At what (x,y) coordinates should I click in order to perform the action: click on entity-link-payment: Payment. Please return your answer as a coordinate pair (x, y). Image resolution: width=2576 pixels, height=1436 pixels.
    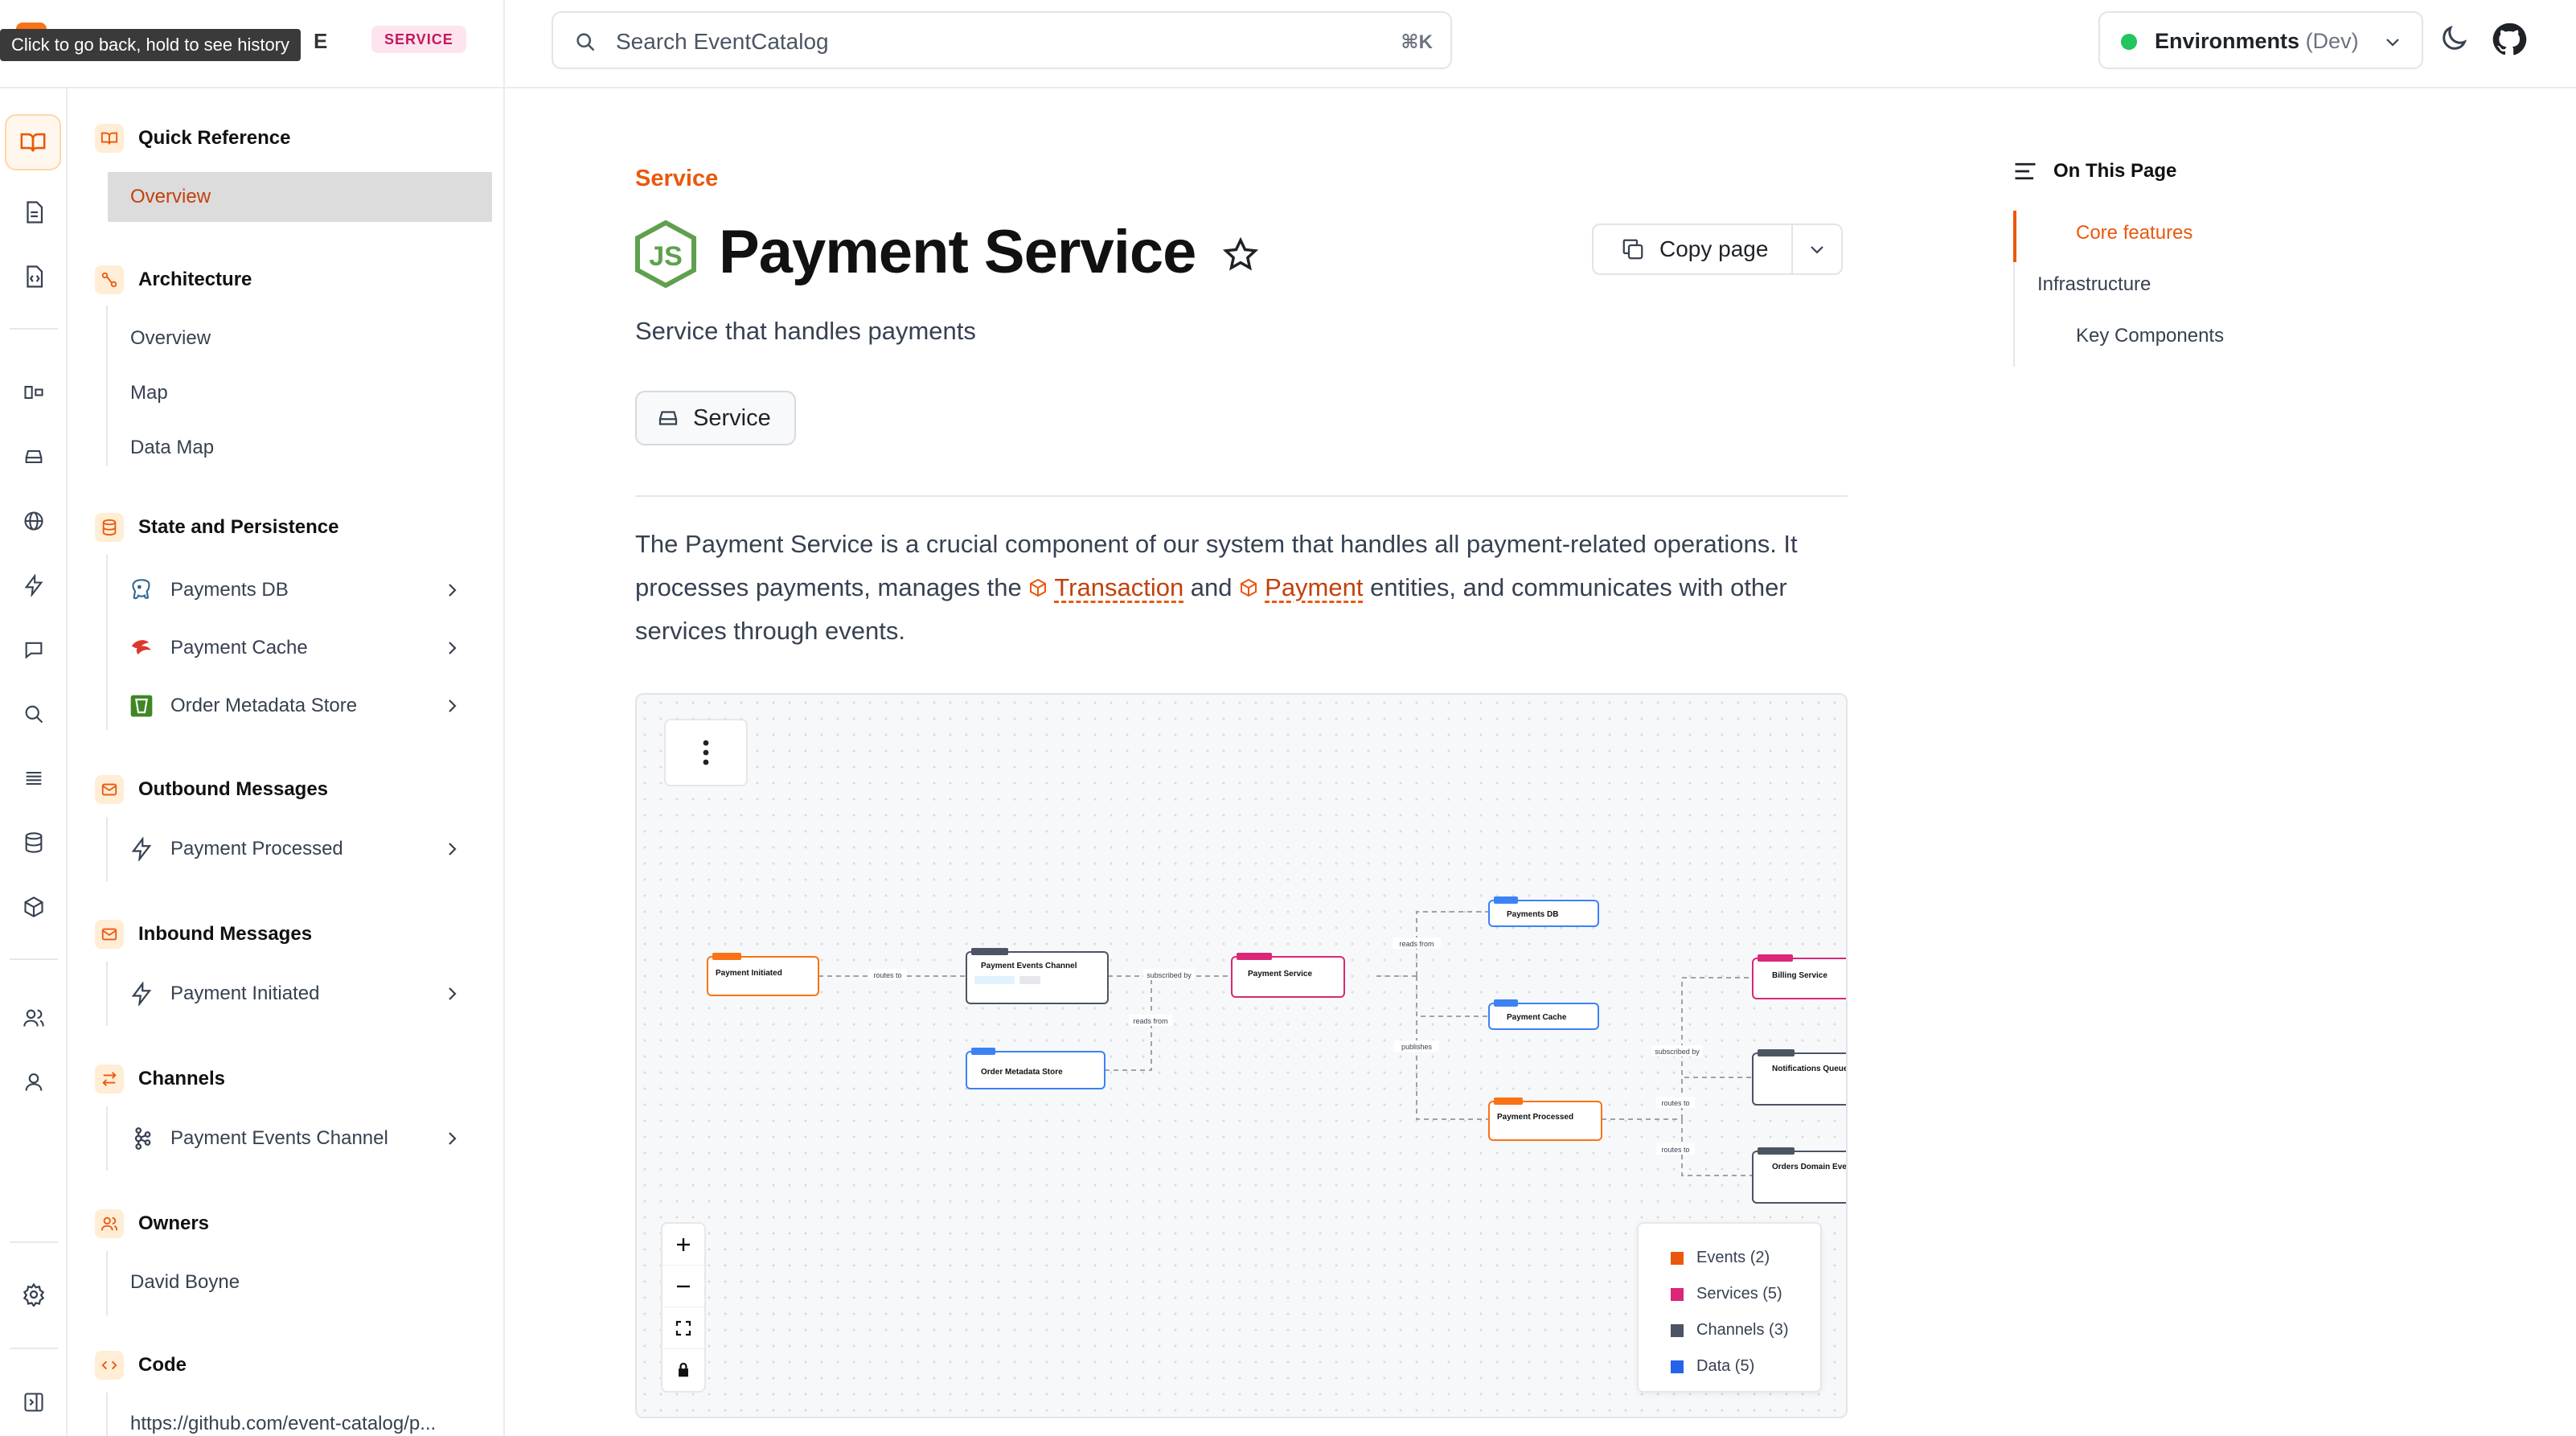
    Looking at the image, I should click on (1314, 587).